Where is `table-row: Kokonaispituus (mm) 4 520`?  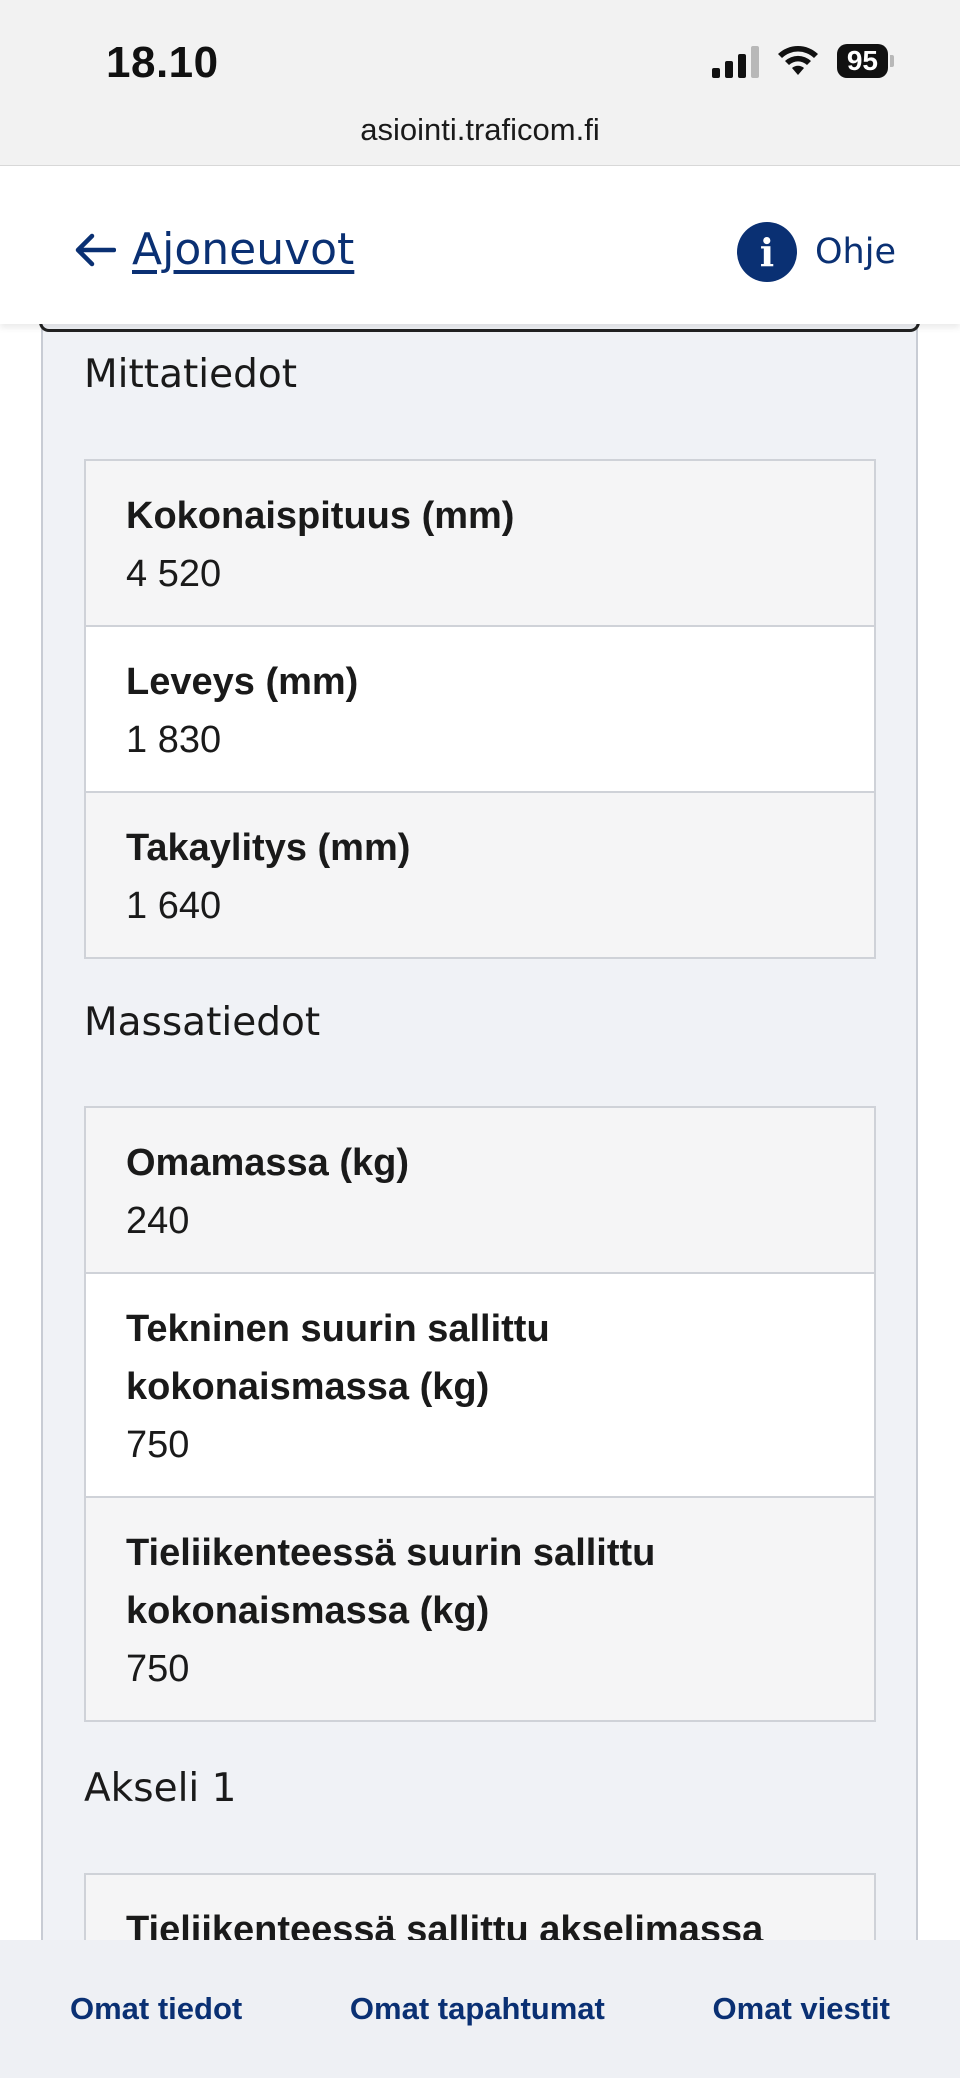
table-row: Kokonaispituus (mm) 4 520 is located at coordinates (480, 543).